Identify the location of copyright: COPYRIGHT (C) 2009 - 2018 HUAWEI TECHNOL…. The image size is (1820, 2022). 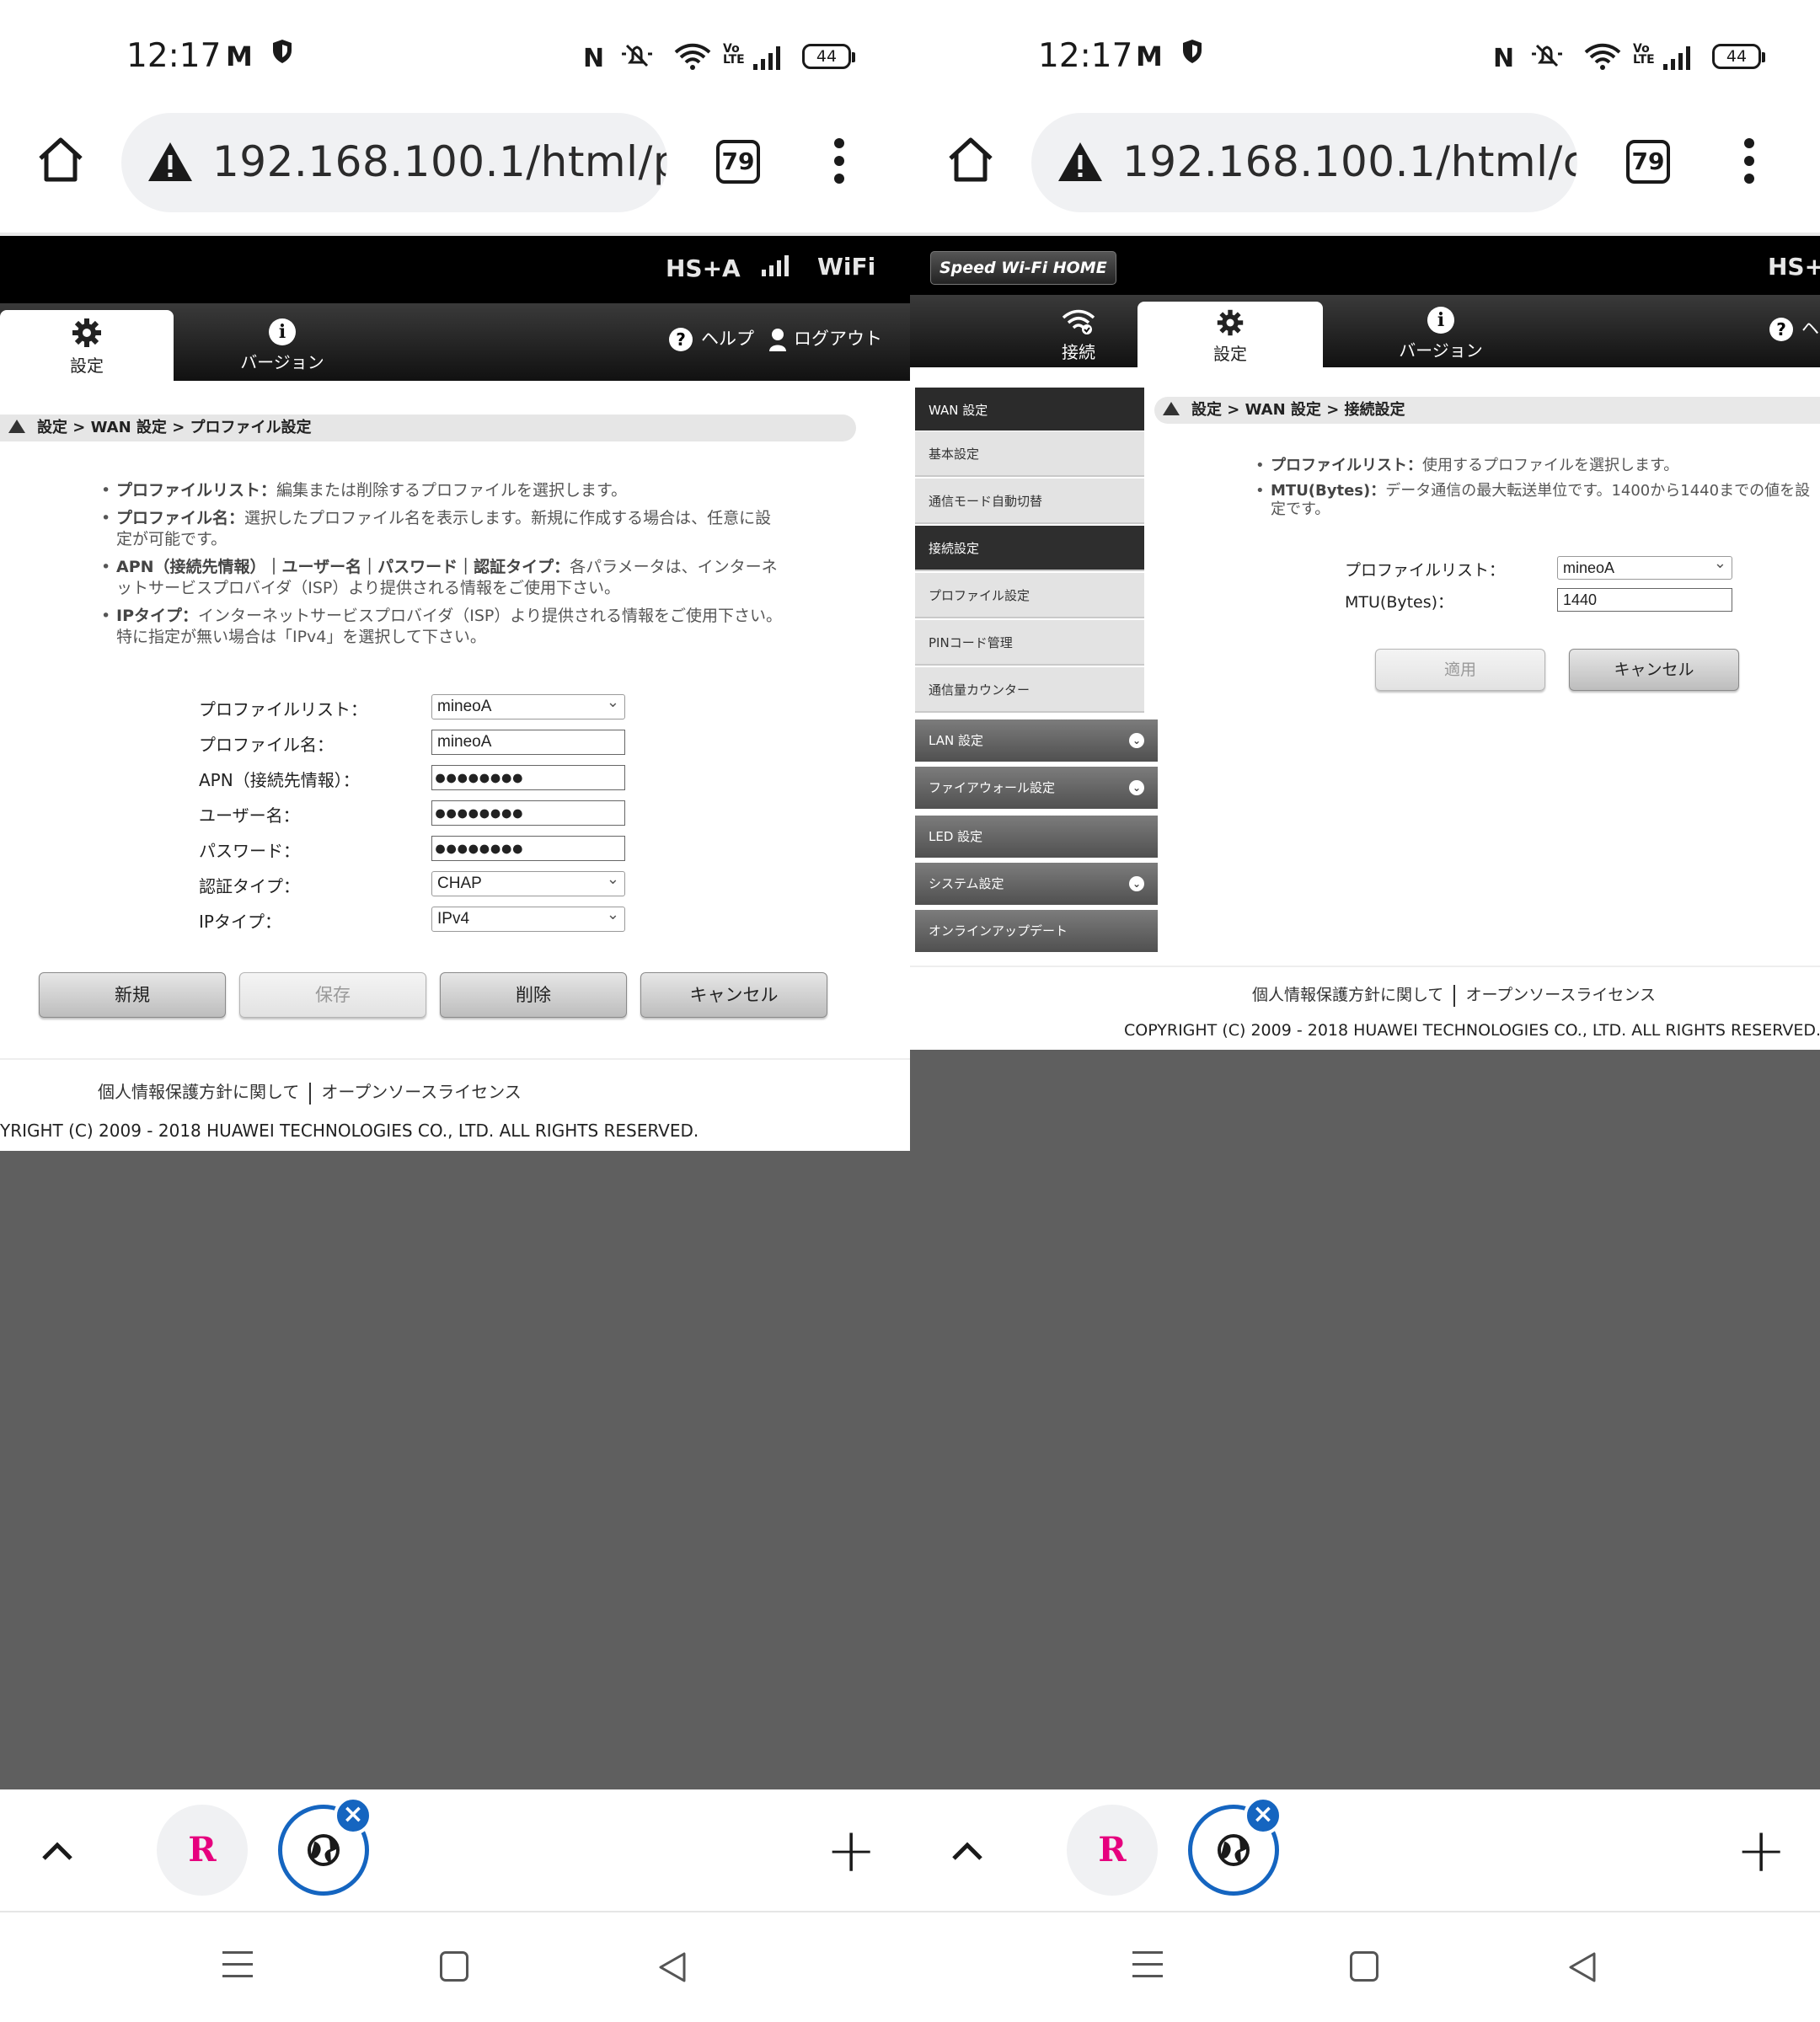
(1472, 1030).